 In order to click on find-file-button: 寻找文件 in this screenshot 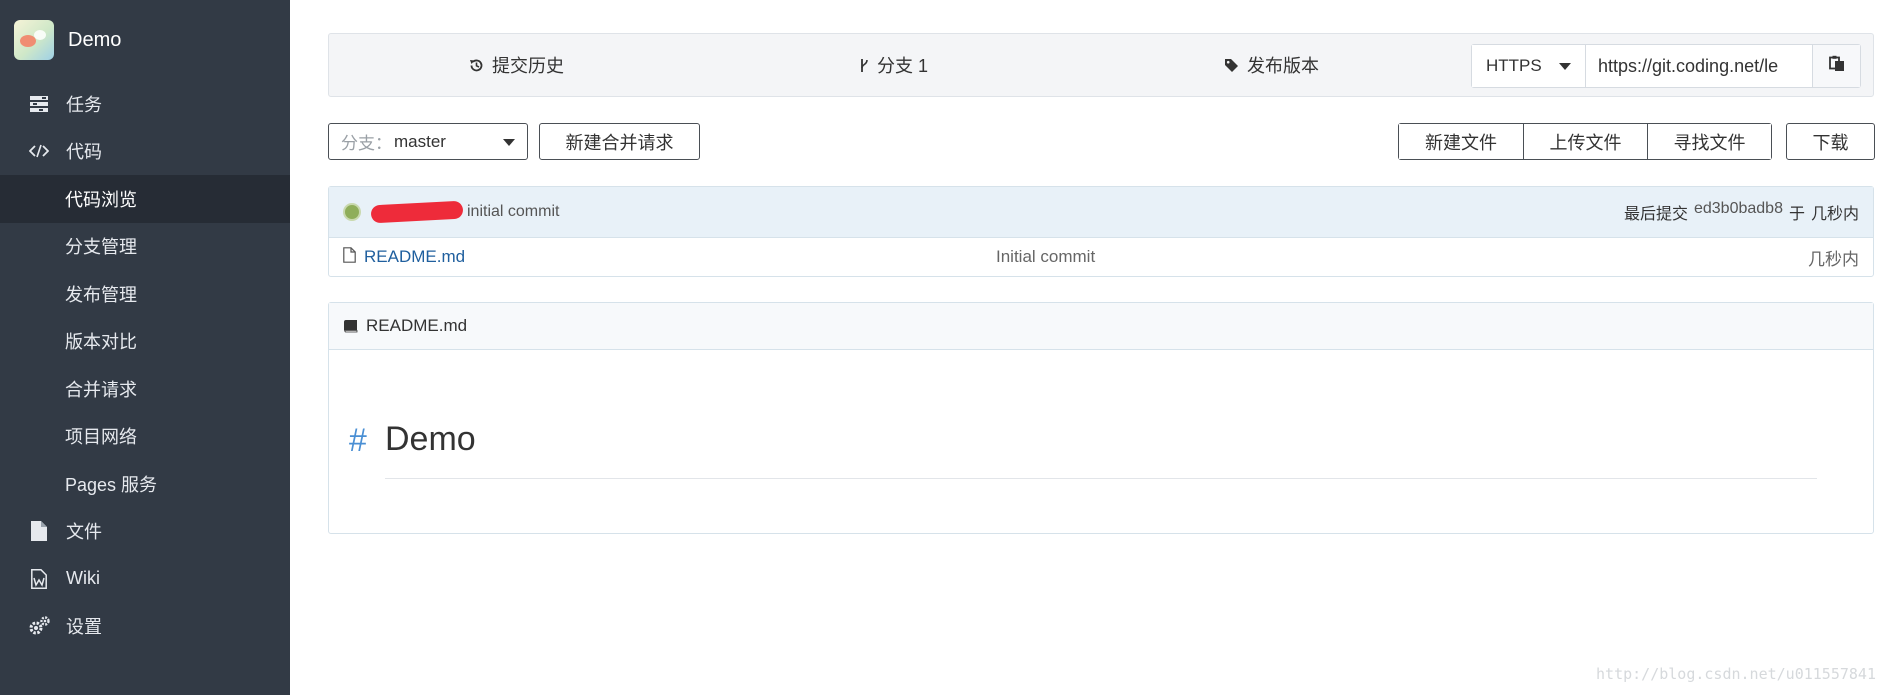, I will do `click(1709, 141)`.